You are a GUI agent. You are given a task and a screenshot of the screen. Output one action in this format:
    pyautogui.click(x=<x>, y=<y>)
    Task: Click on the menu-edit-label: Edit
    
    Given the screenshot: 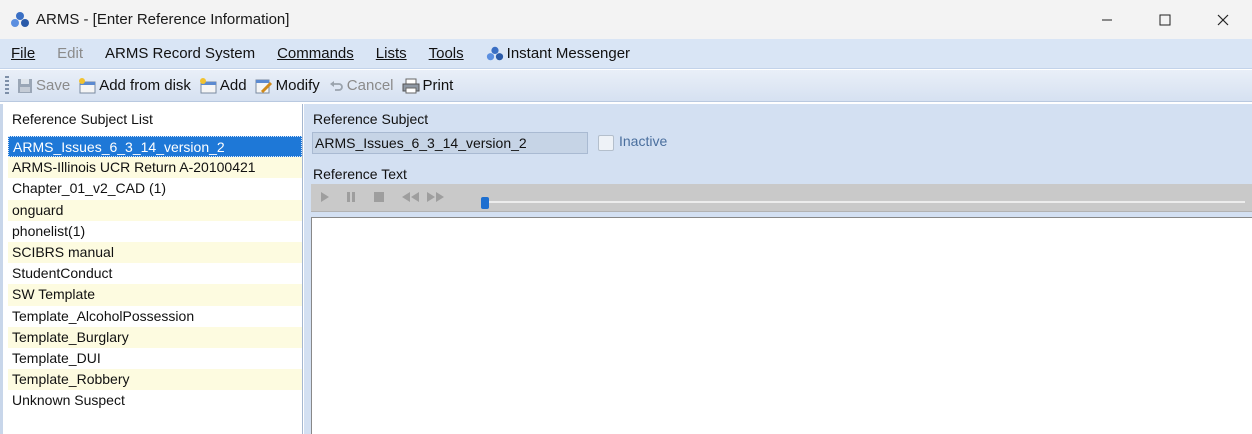 What is the action you would take?
    pyautogui.click(x=70, y=53)
    